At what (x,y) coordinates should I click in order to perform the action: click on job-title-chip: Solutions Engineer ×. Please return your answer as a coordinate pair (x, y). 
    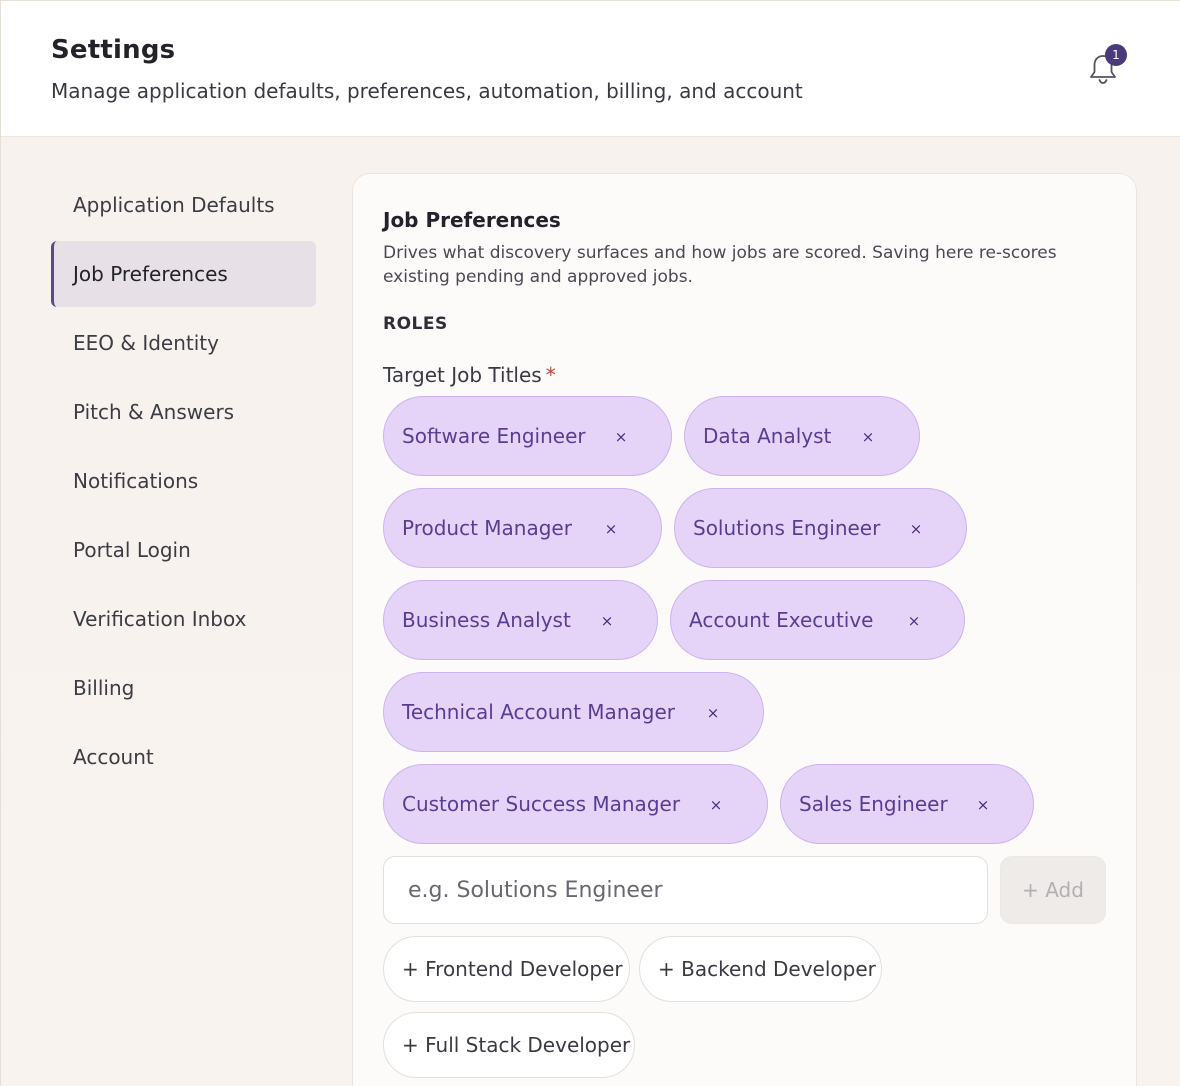
    Looking at the image, I should click on (820, 528).